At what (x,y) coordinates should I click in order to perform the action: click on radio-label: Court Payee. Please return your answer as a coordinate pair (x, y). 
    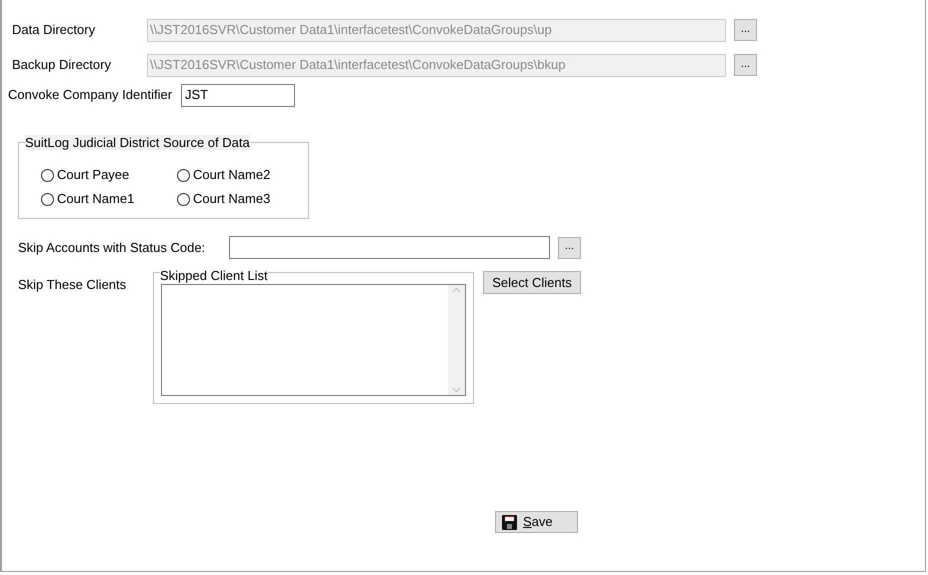
    Looking at the image, I should click on (93, 175).